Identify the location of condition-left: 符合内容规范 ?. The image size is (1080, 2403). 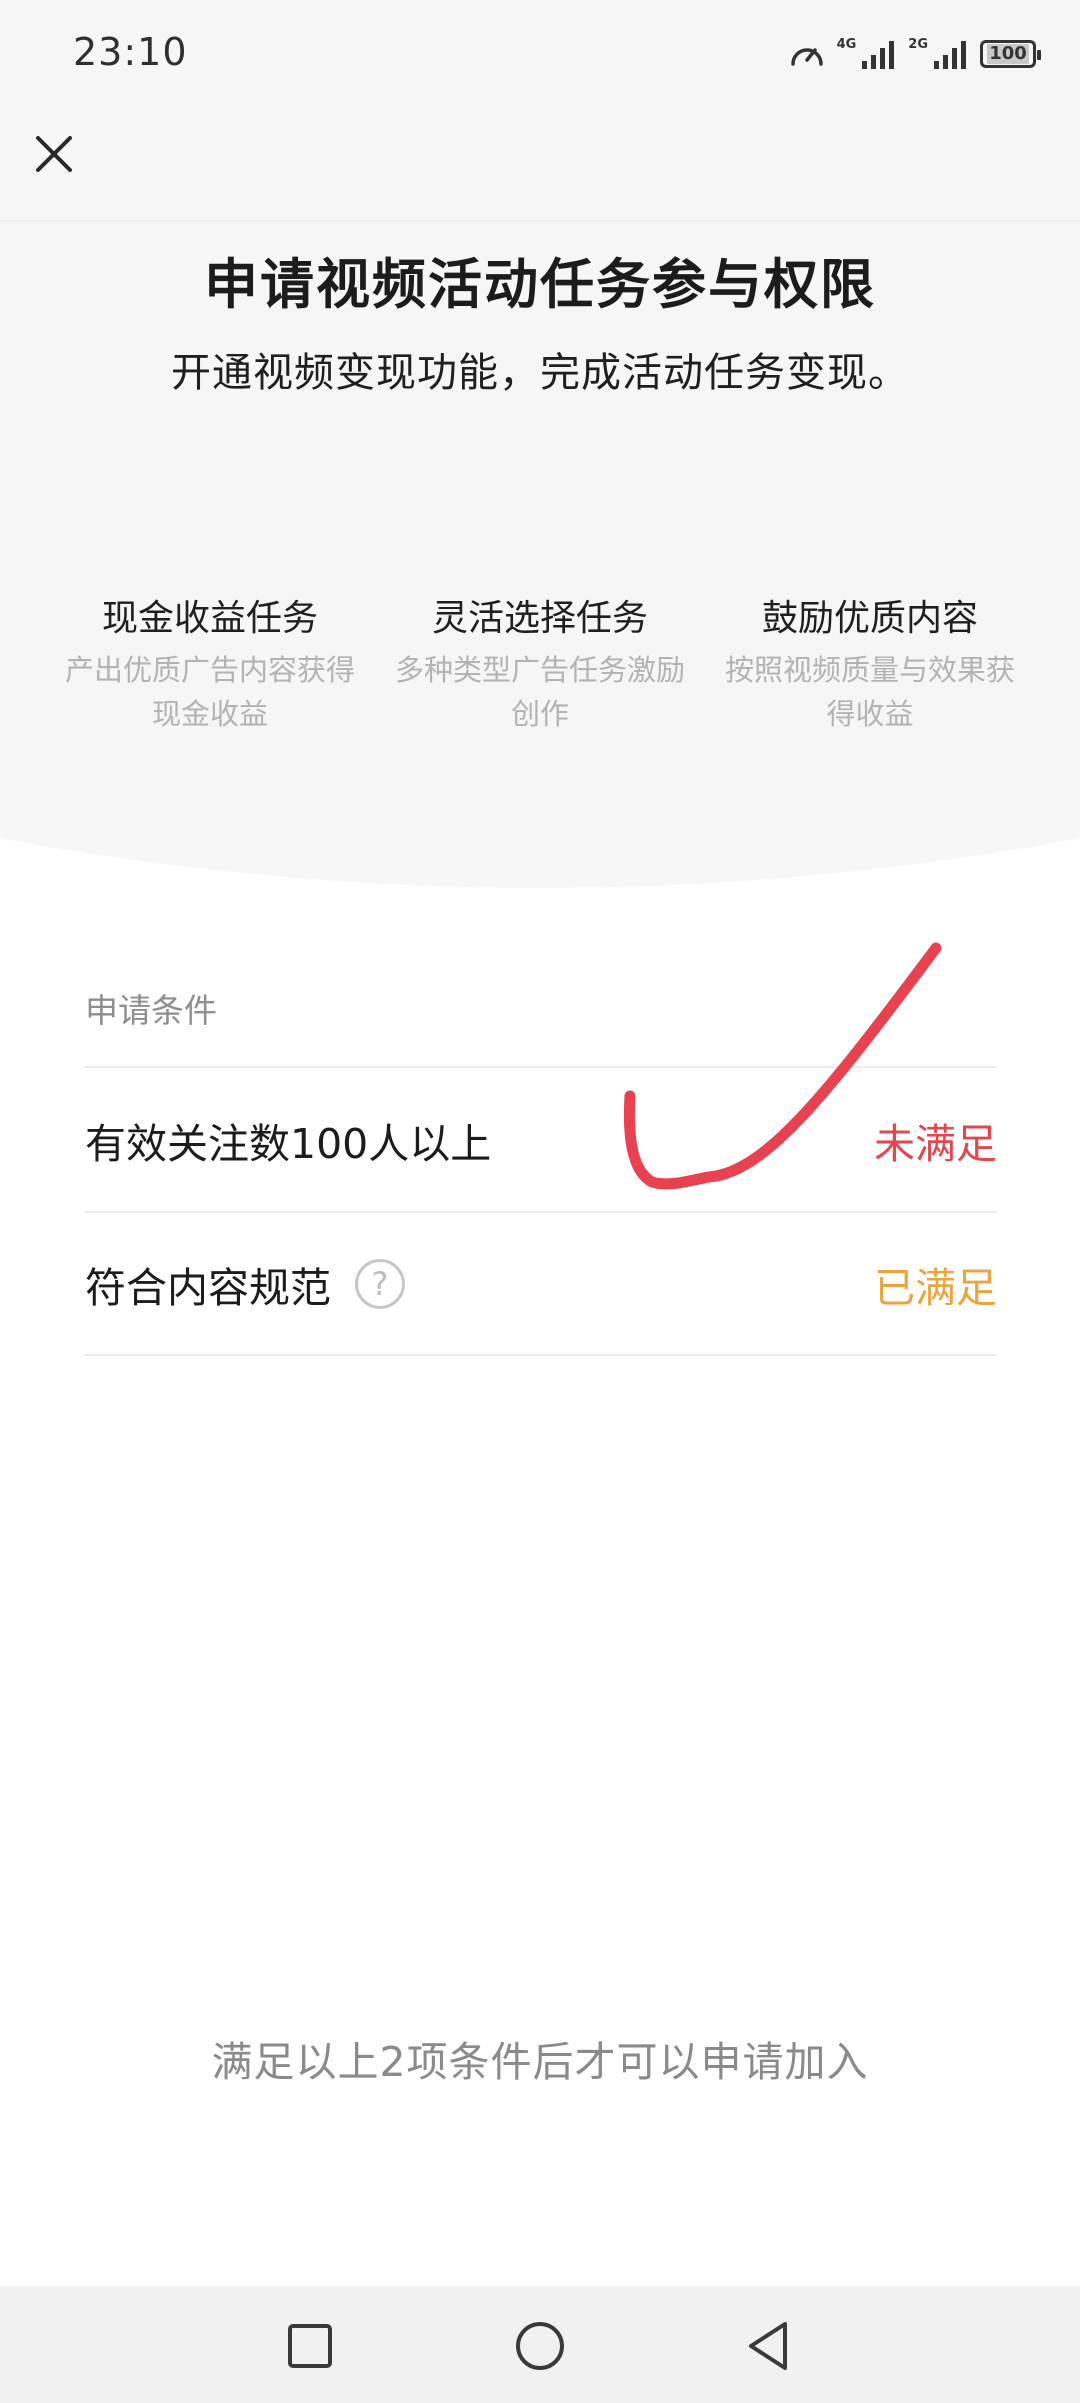
(245, 1284).